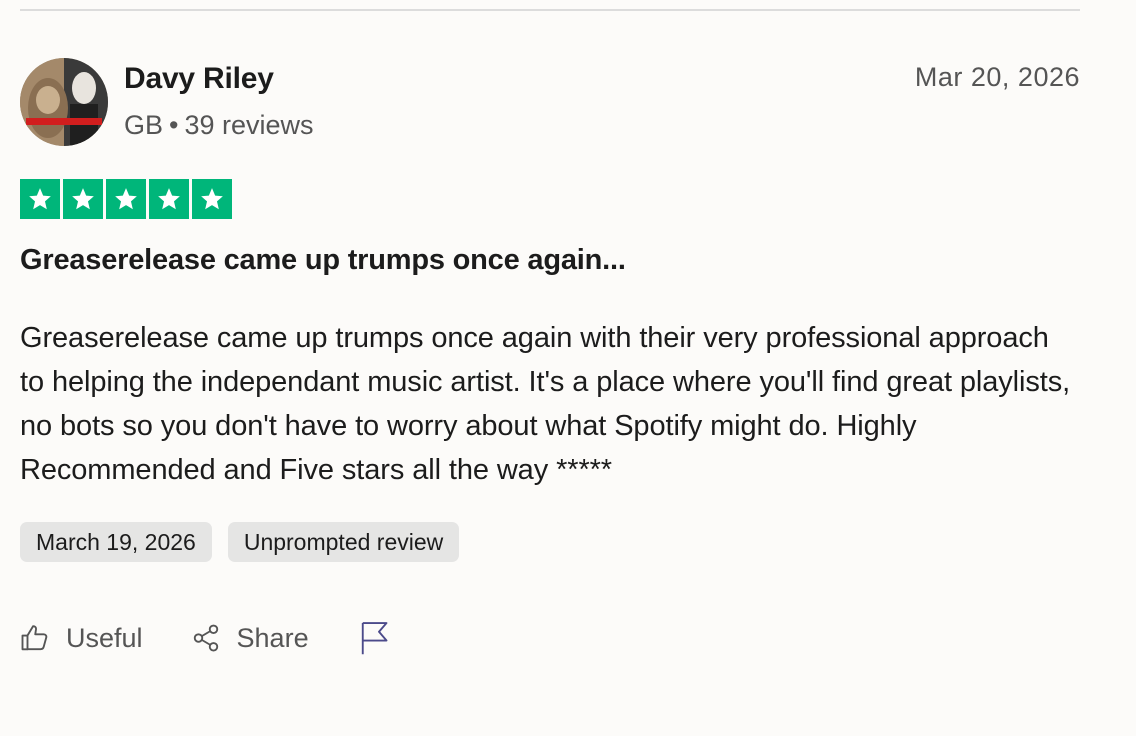 The image size is (1136, 736). Describe the element at coordinates (550, 10) in the screenshot. I see `section-divider` at that location.